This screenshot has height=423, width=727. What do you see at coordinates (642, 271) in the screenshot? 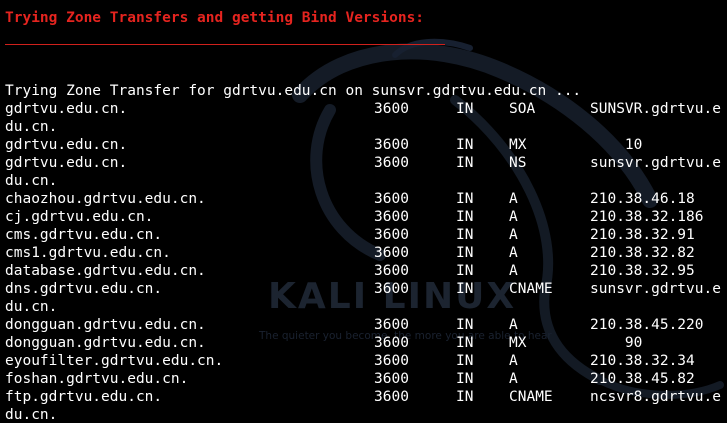
I see `record-value: 210.38.32.95` at bounding box center [642, 271].